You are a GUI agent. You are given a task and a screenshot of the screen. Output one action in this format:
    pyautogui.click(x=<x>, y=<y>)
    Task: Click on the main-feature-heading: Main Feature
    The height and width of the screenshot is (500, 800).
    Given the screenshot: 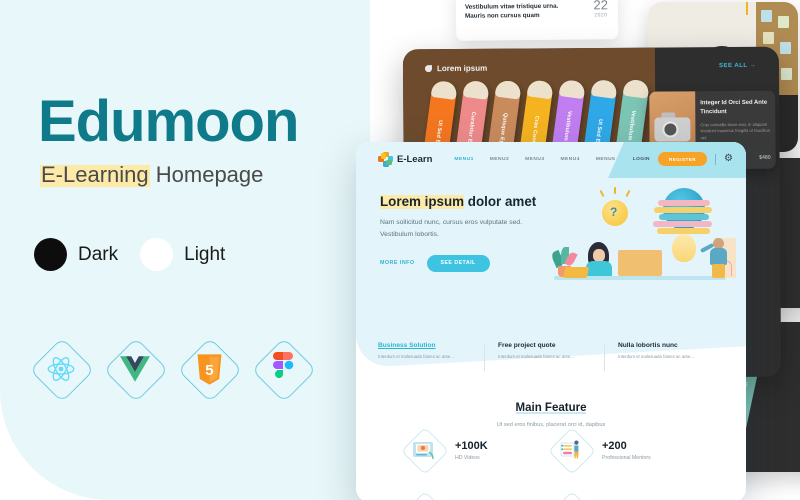 What is the action you would take?
    pyautogui.click(x=551, y=408)
    